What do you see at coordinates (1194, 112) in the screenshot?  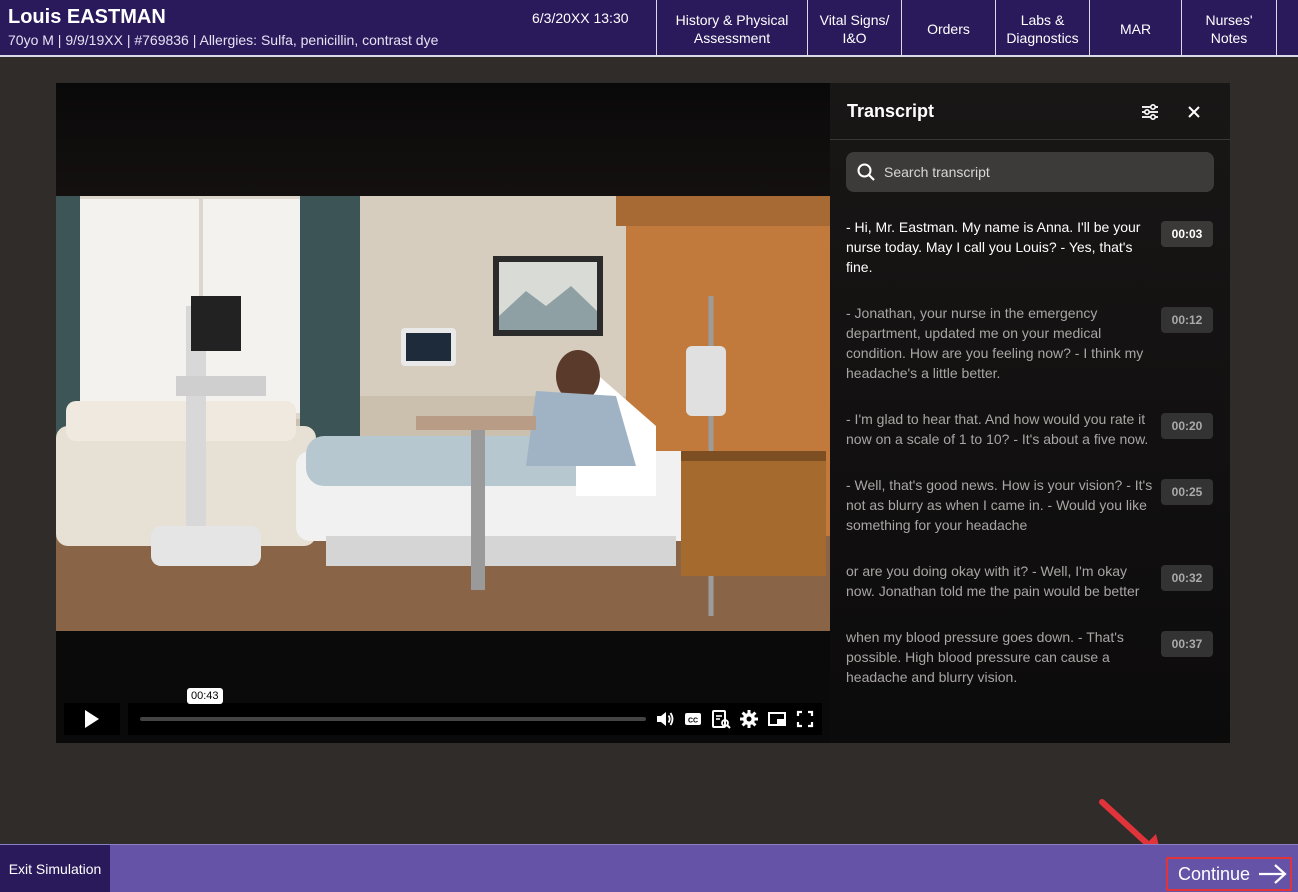 I see `close-icon` at bounding box center [1194, 112].